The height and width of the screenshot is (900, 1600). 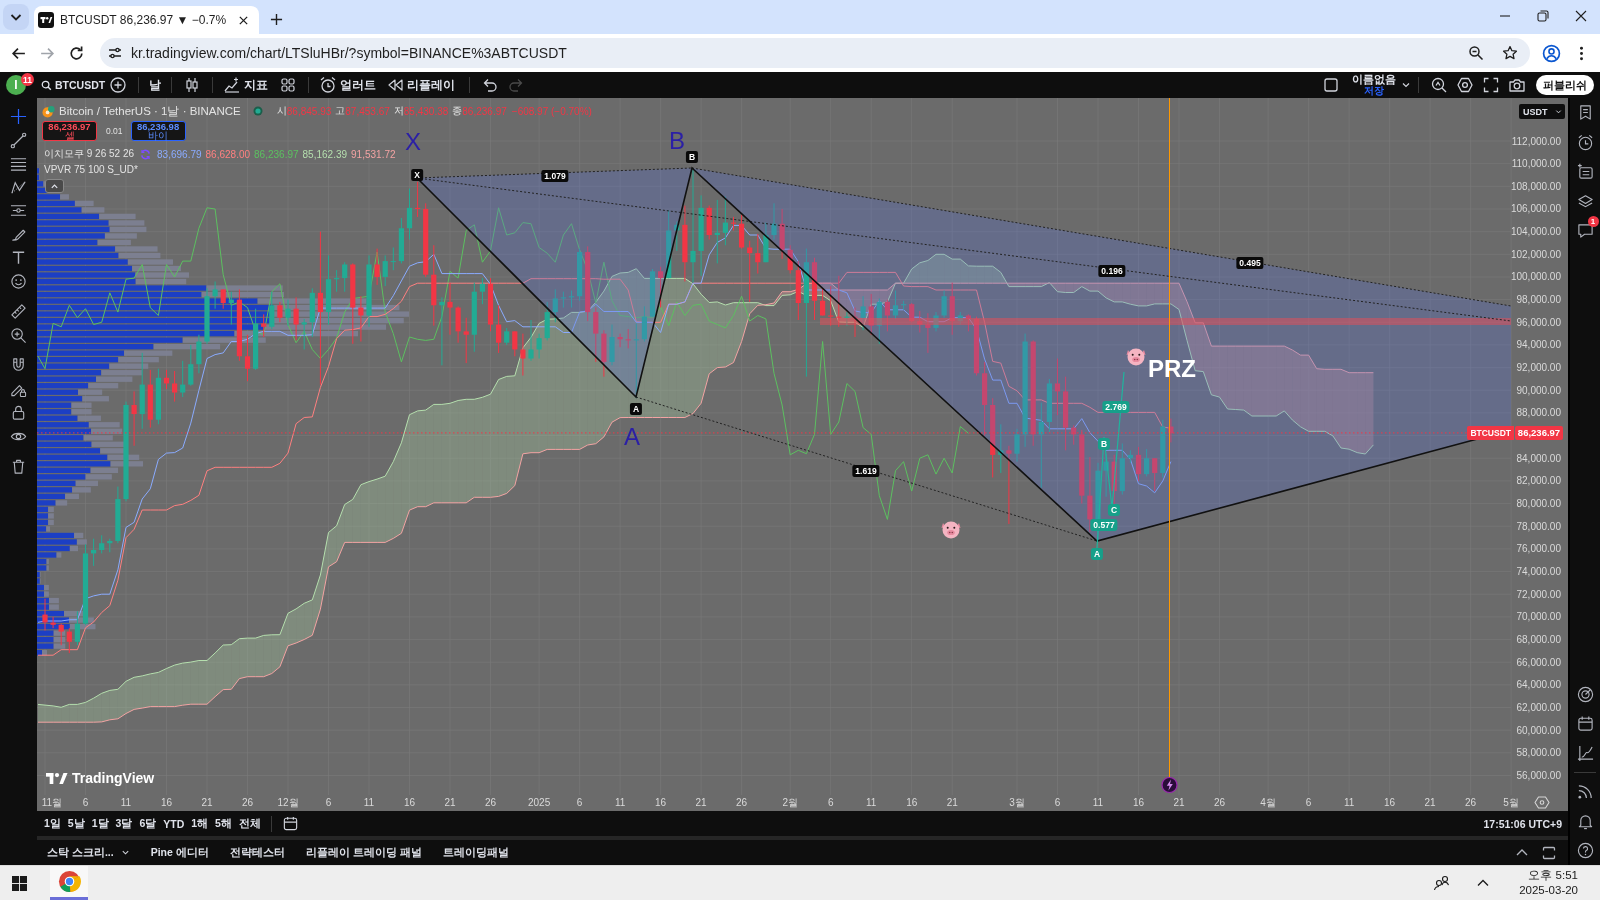 What do you see at coordinates (1442, 883) in the screenshot?
I see `people-icon` at bounding box center [1442, 883].